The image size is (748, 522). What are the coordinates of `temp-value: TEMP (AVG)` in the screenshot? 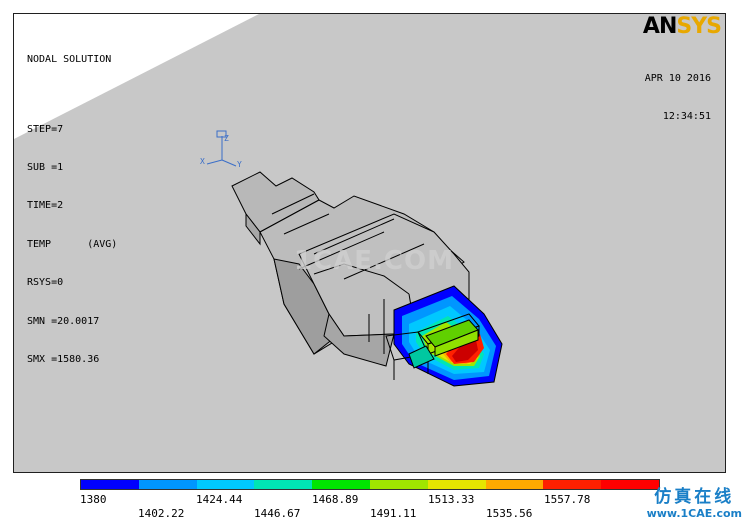 It's located at (72, 244).